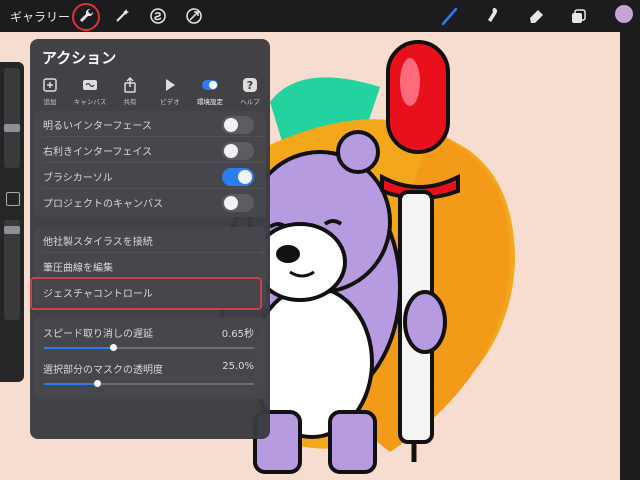  What do you see at coordinates (149, 347) in the screenshot?
I see `undo-delay-slider` at bounding box center [149, 347].